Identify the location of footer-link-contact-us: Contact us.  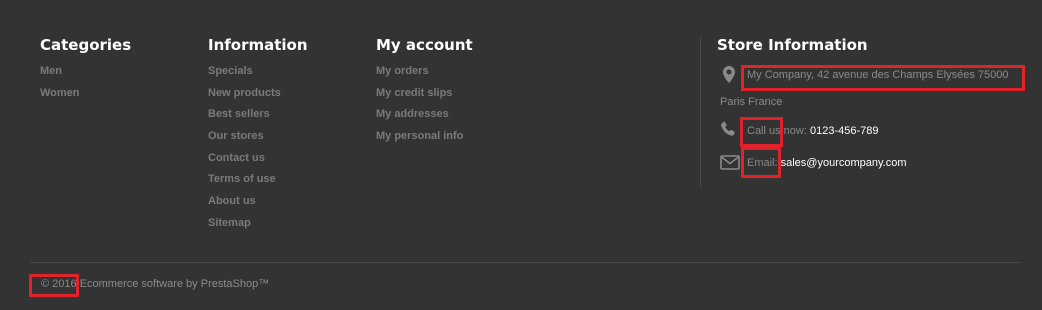
(244, 162).